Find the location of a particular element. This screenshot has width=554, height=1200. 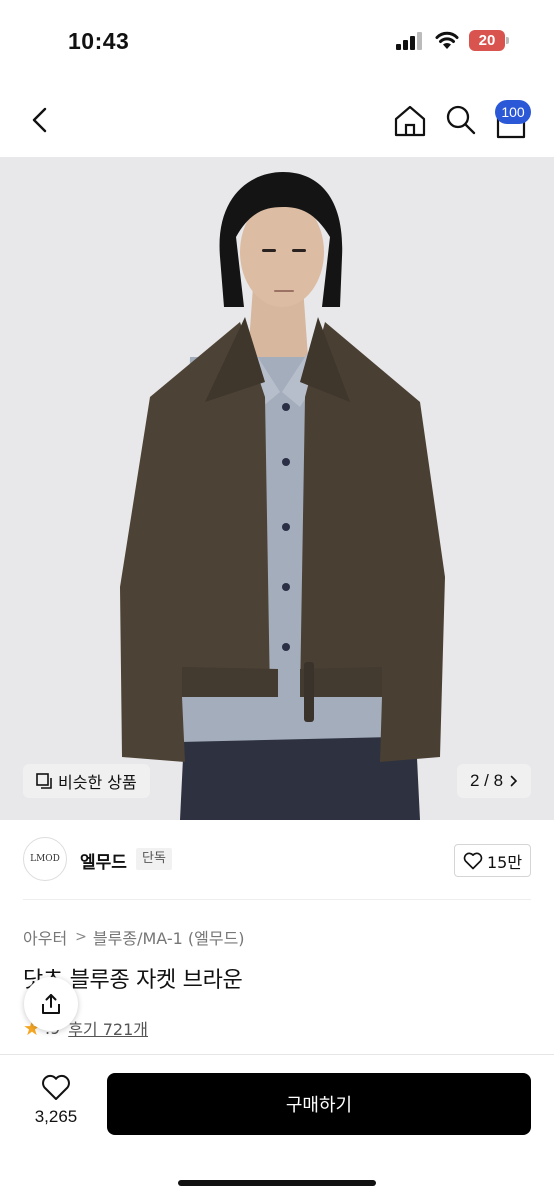

brand-logo-text: LMOD is located at coordinates (45, 858).